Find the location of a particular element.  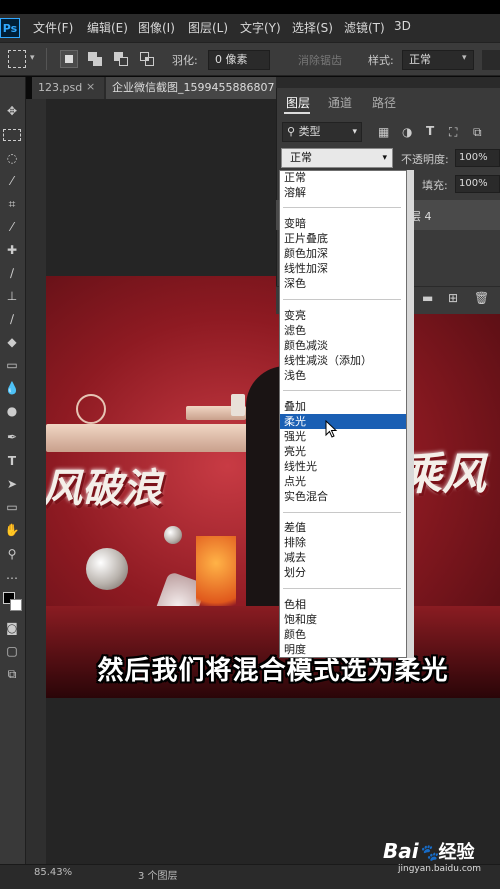

hand-tool-icon: ✋ is located at coordinates (12, 530).